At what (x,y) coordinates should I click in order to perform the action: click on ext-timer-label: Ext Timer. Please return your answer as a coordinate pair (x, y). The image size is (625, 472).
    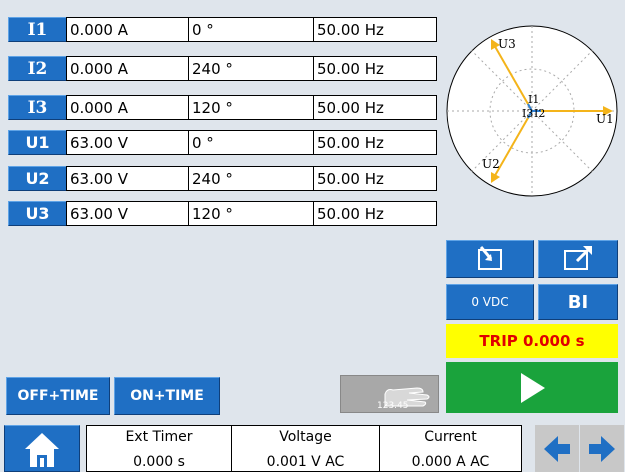
    Looking at the image, I should click on (159, 437).